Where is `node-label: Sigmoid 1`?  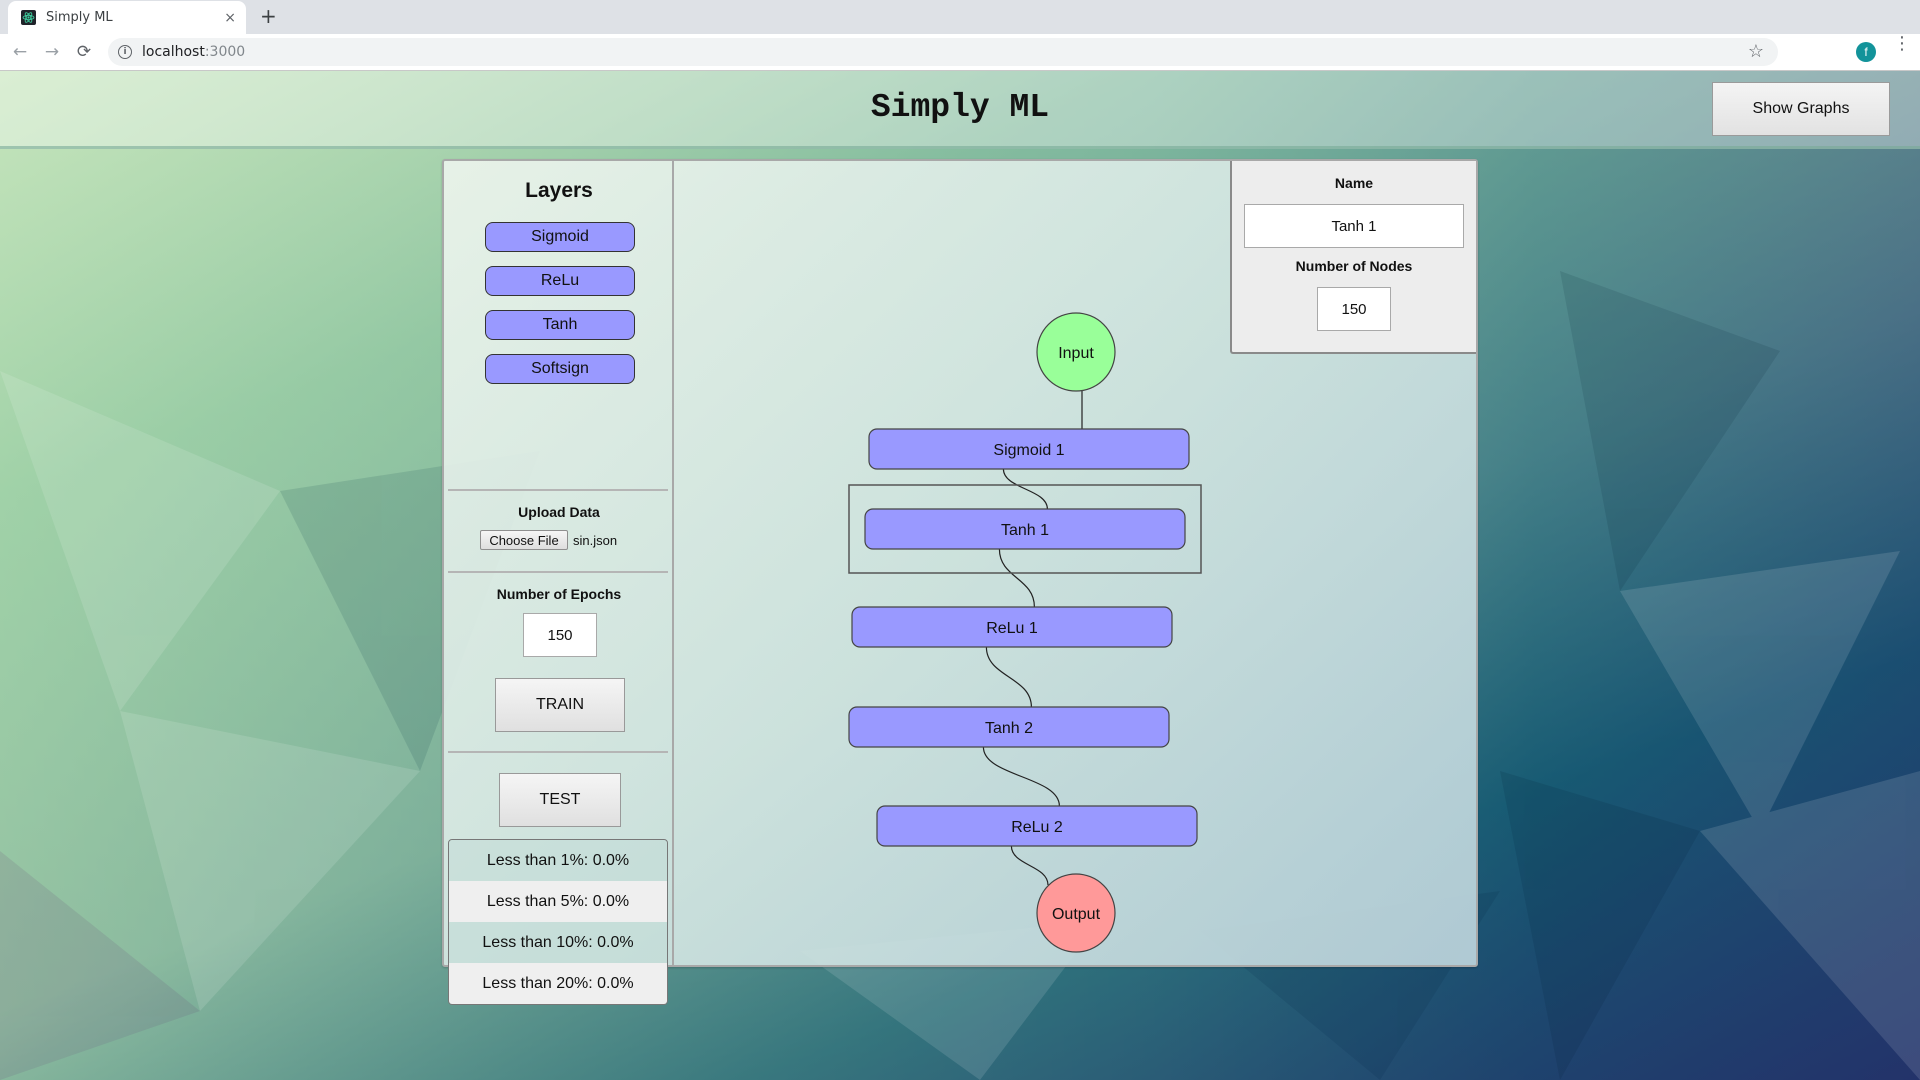 node-label: Sigmoid 1 is located at coordinates (1028, 450).